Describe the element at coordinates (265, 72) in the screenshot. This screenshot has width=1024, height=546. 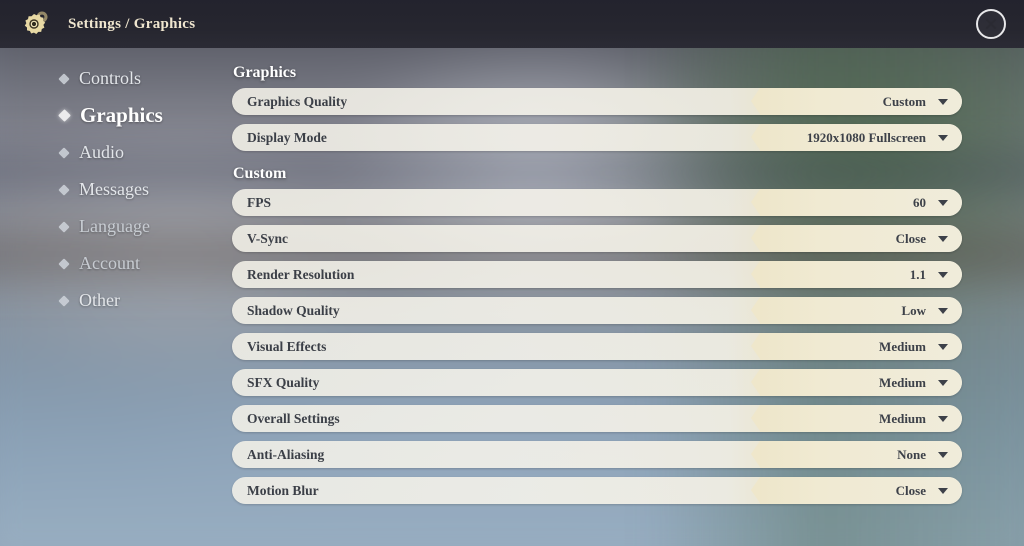
I see `section-title-graphics: Graphics` at that location.